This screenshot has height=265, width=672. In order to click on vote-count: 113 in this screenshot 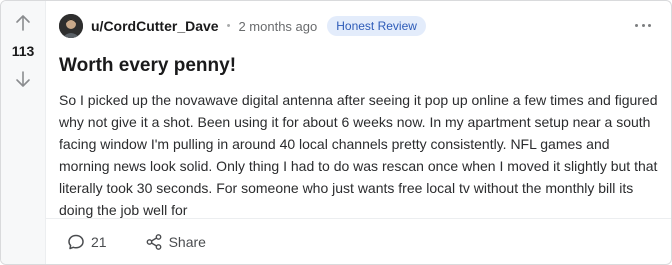, I will do `click(23, 51)`.